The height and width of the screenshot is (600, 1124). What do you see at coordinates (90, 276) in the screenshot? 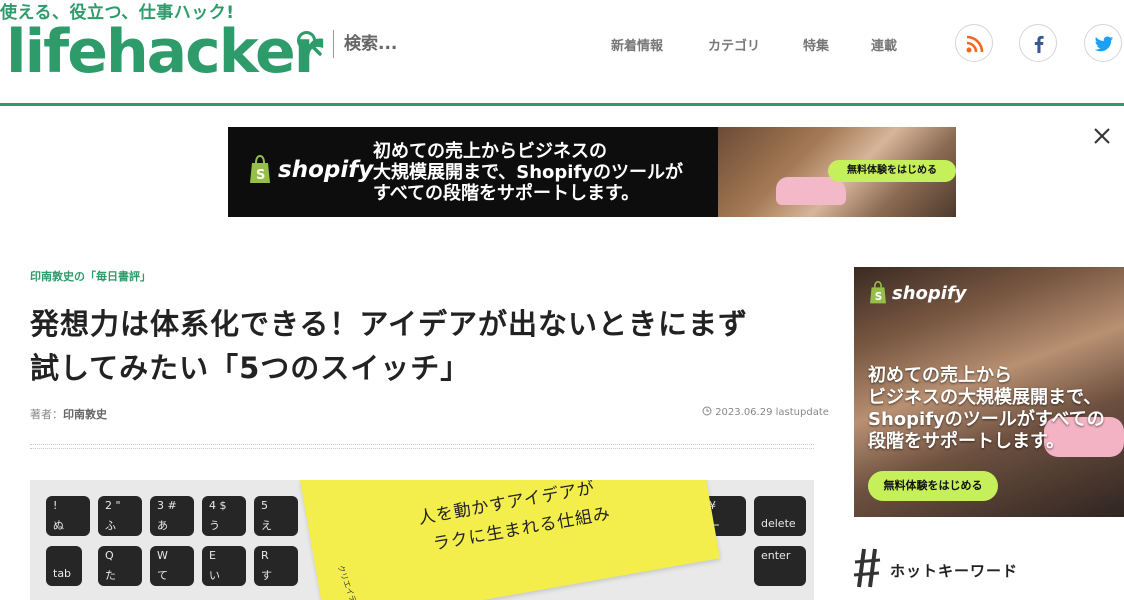
I see `article-category: 印南敦史の「毎日書評」` at bounding box center [90, 276].